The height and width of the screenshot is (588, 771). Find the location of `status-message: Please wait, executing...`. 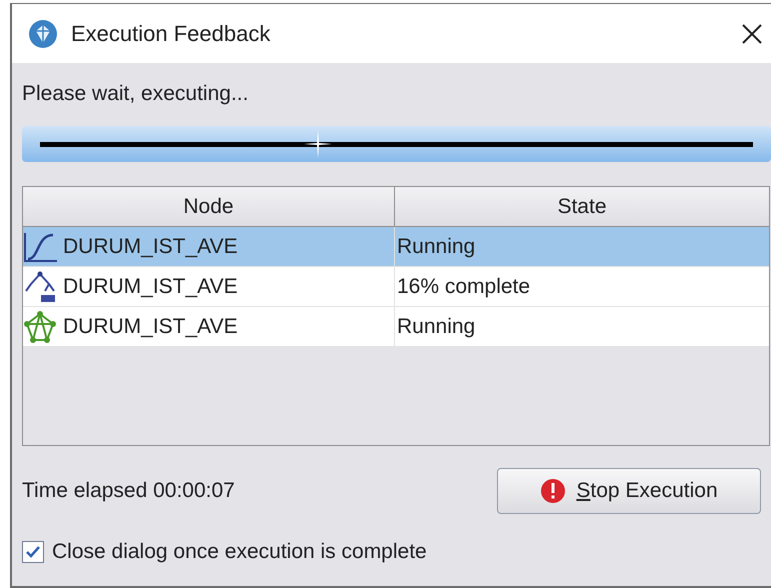

status-message: Please wait, executing... is located at coordinates (136, 94).